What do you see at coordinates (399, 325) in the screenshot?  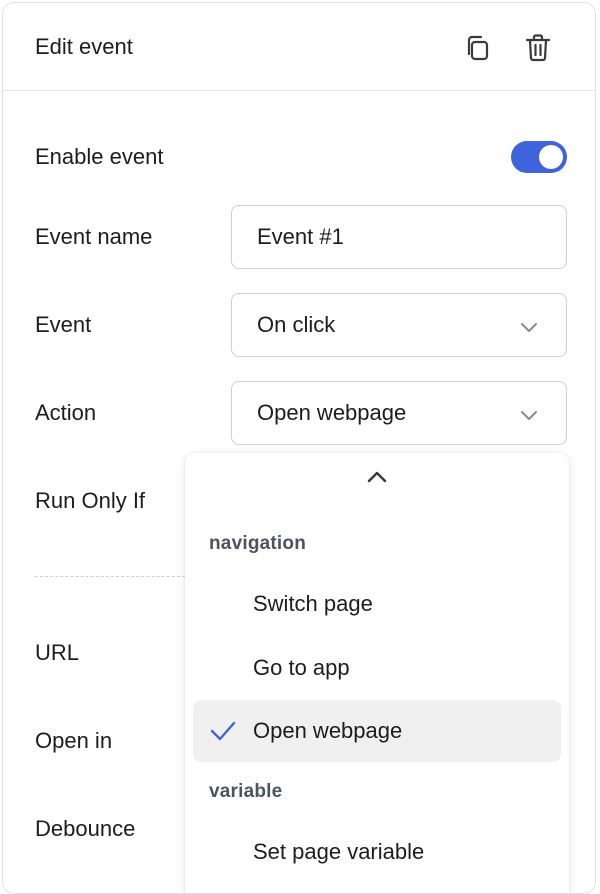 I see `event-select: On click` at bounding box center [399, 325].